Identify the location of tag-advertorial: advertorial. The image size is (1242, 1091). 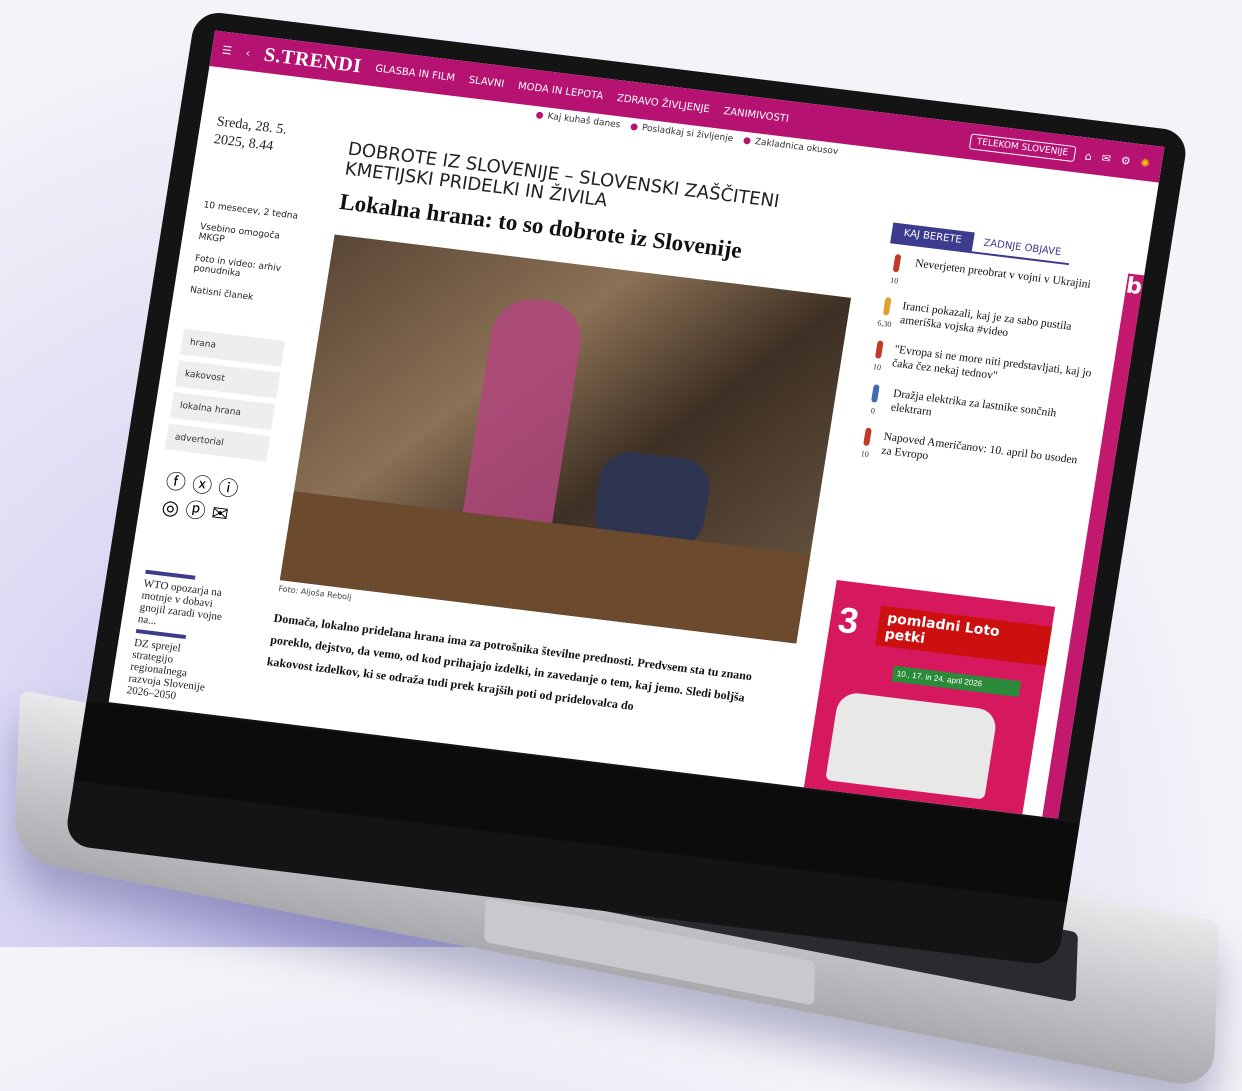
(217, 442).